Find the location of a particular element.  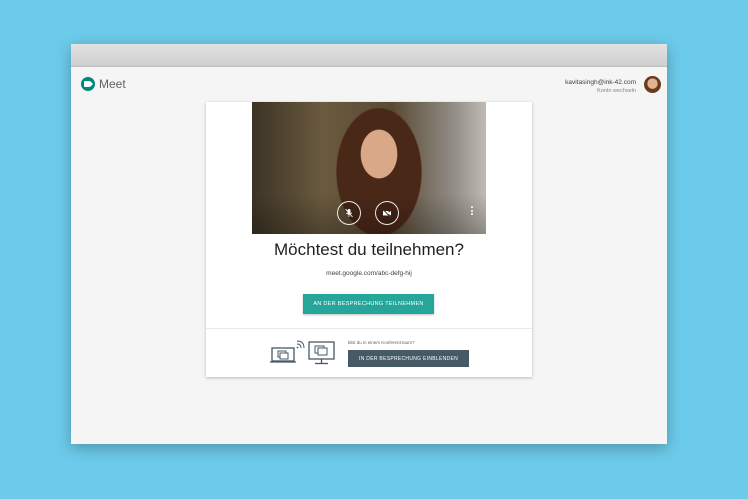

camera-toggle-button is located at coordinates (387, 213).